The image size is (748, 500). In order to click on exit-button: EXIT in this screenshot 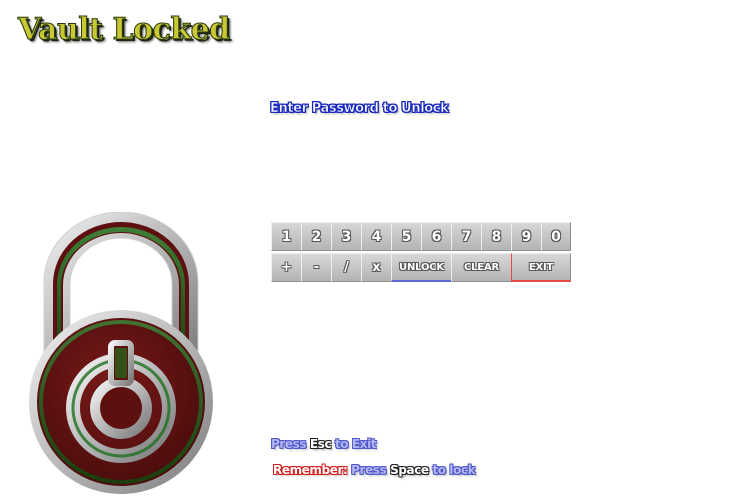, I will do `click(541, 267)`.